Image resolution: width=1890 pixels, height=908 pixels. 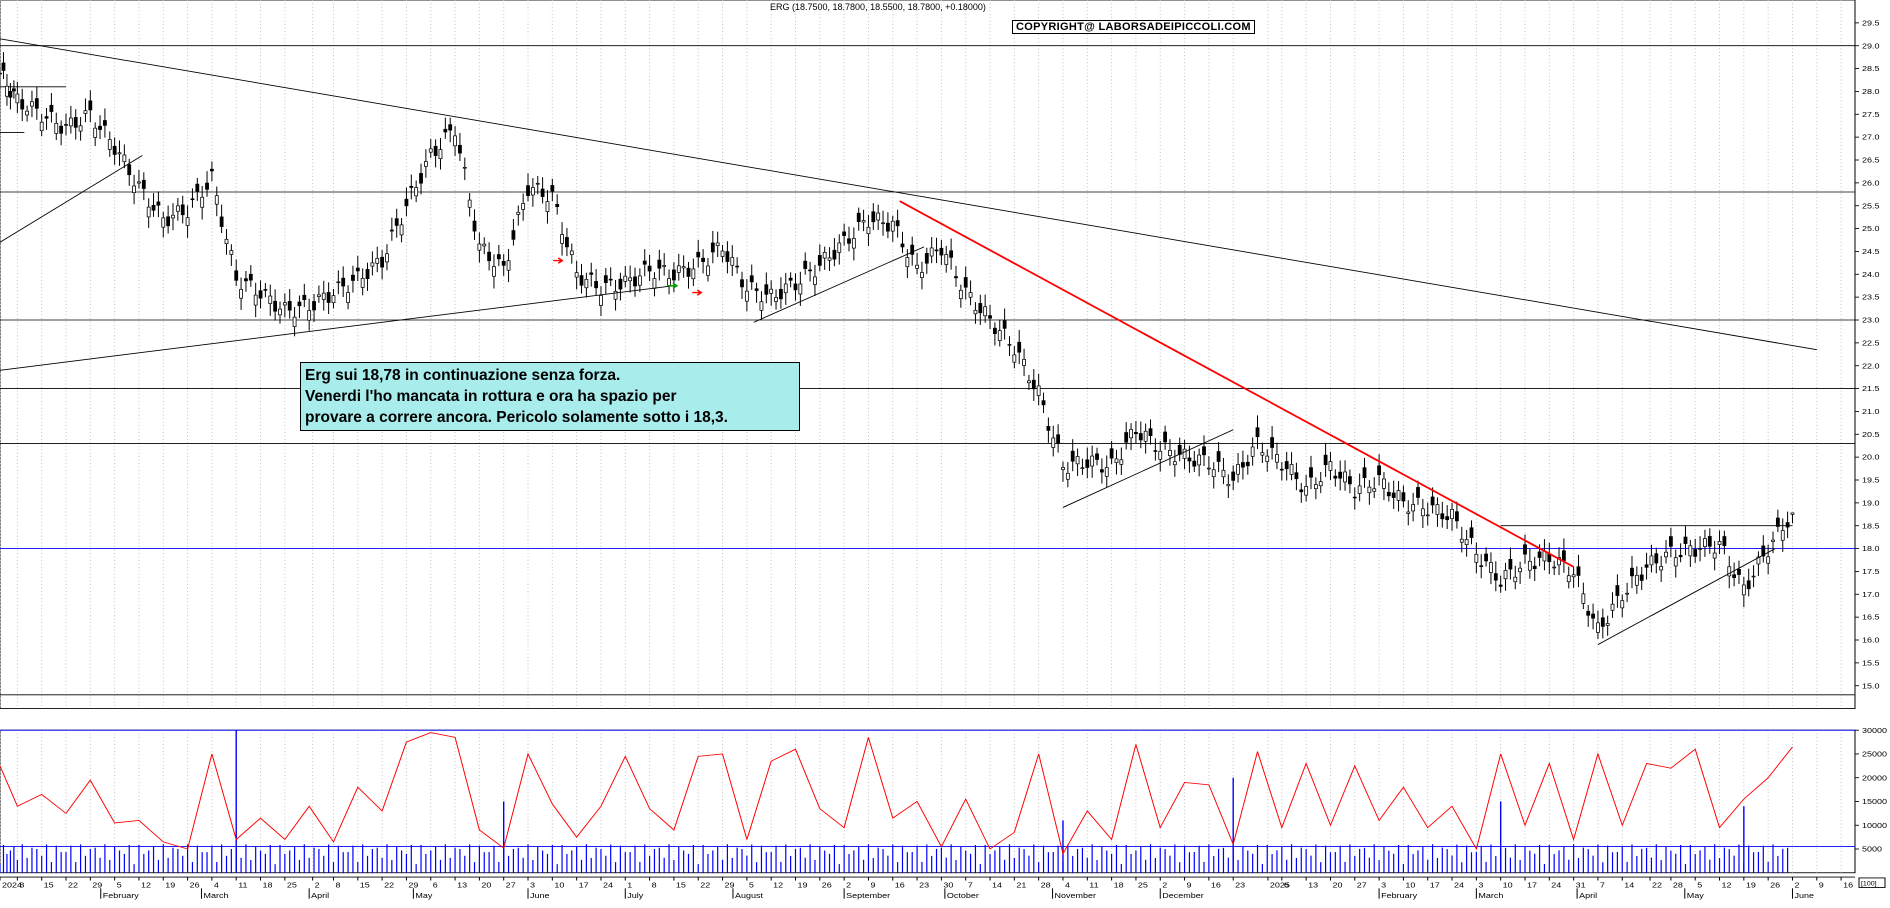 I want to click on month-label: September, so click(x=868, y=894).